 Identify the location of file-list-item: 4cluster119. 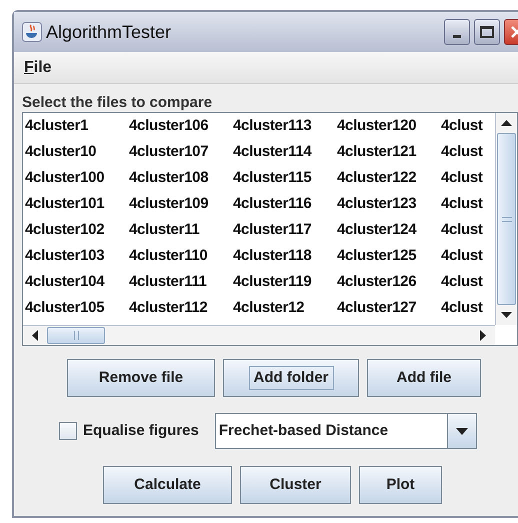
(285, 282).